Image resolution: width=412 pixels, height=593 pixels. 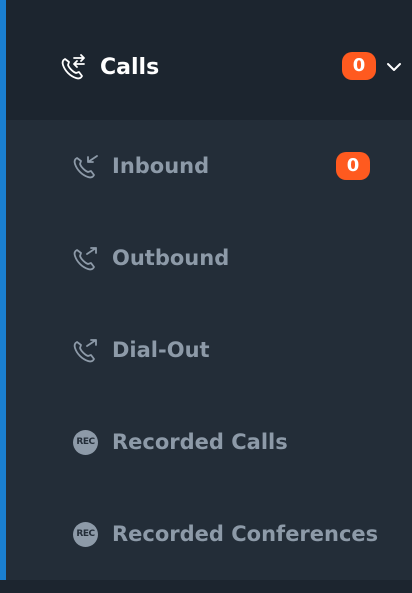 What do you see at coordinates (200, 442) in the screenshot?
I see `submenu-item-label: Recorded Calls` at bounding box center [200, 442].